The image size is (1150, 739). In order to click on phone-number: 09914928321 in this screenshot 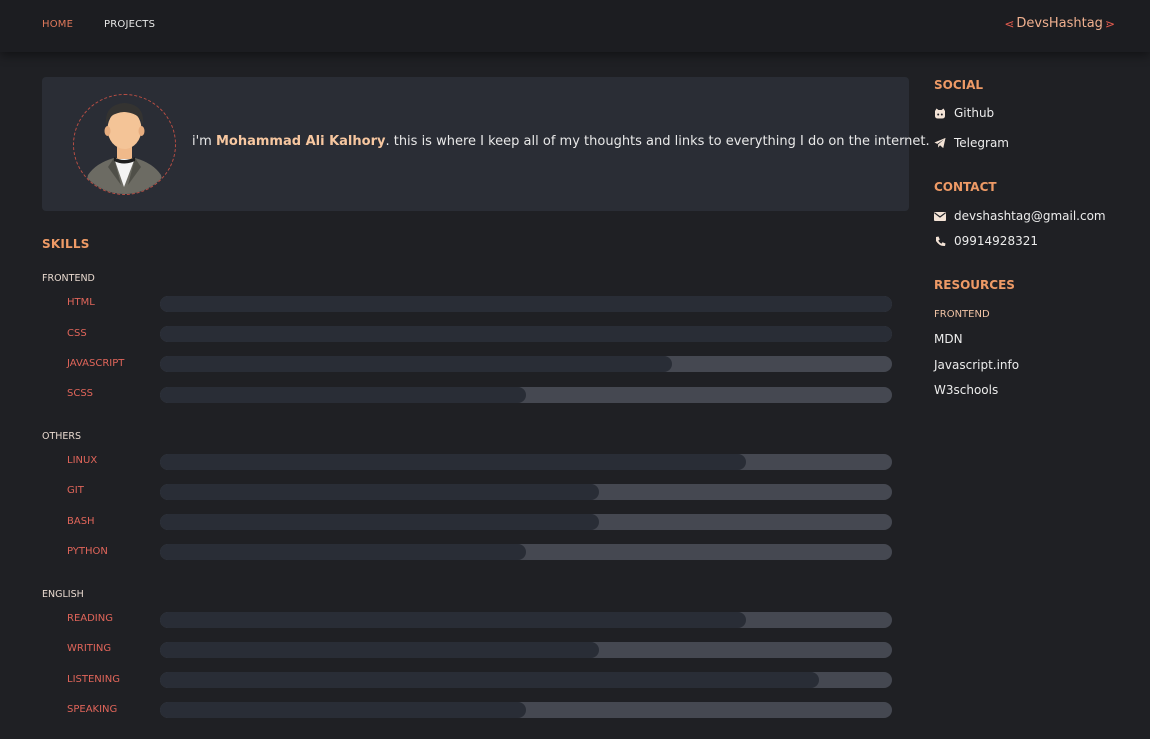, I will do `click(996, 241)`.